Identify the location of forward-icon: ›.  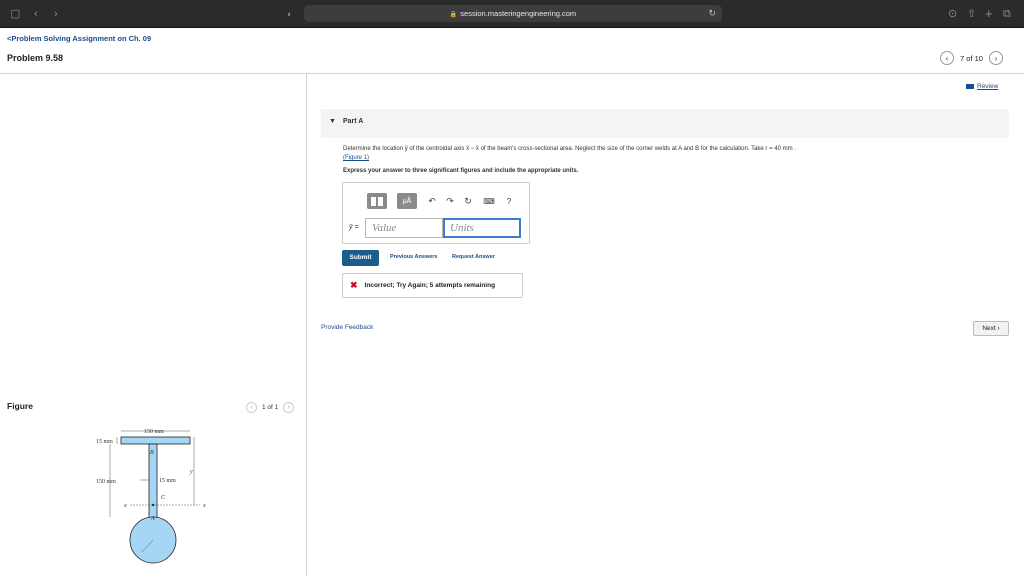
(56, 14).